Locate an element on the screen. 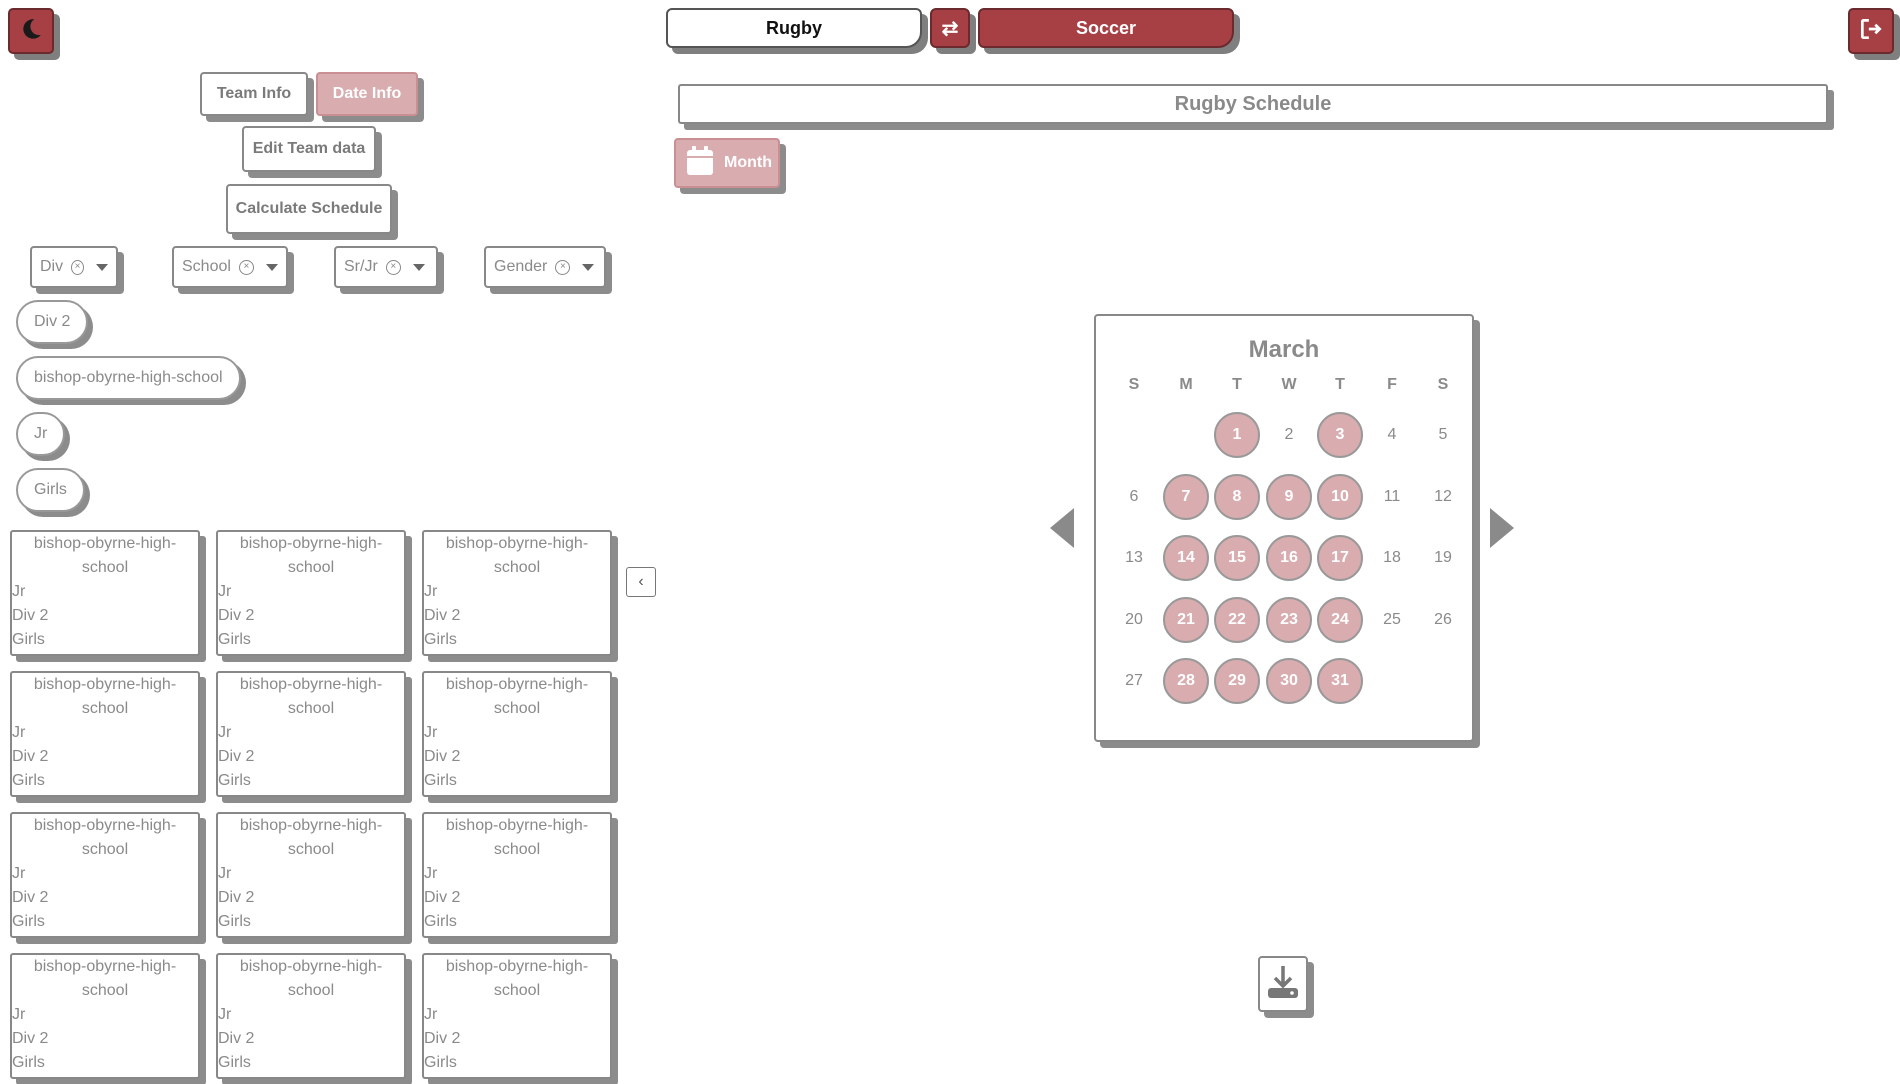  filter-div: Div × is located at coordinates (74, 267).